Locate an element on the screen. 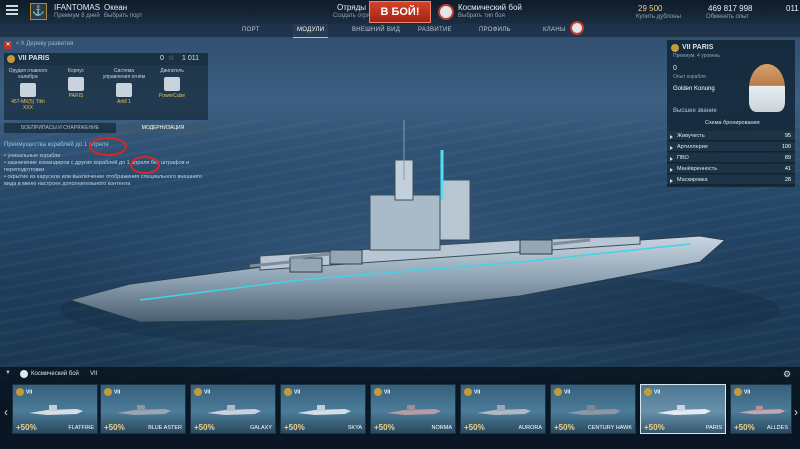 This screenshot has height=449, width=800. ship-card-name: ALLDES is located at coordinates (777, 428).